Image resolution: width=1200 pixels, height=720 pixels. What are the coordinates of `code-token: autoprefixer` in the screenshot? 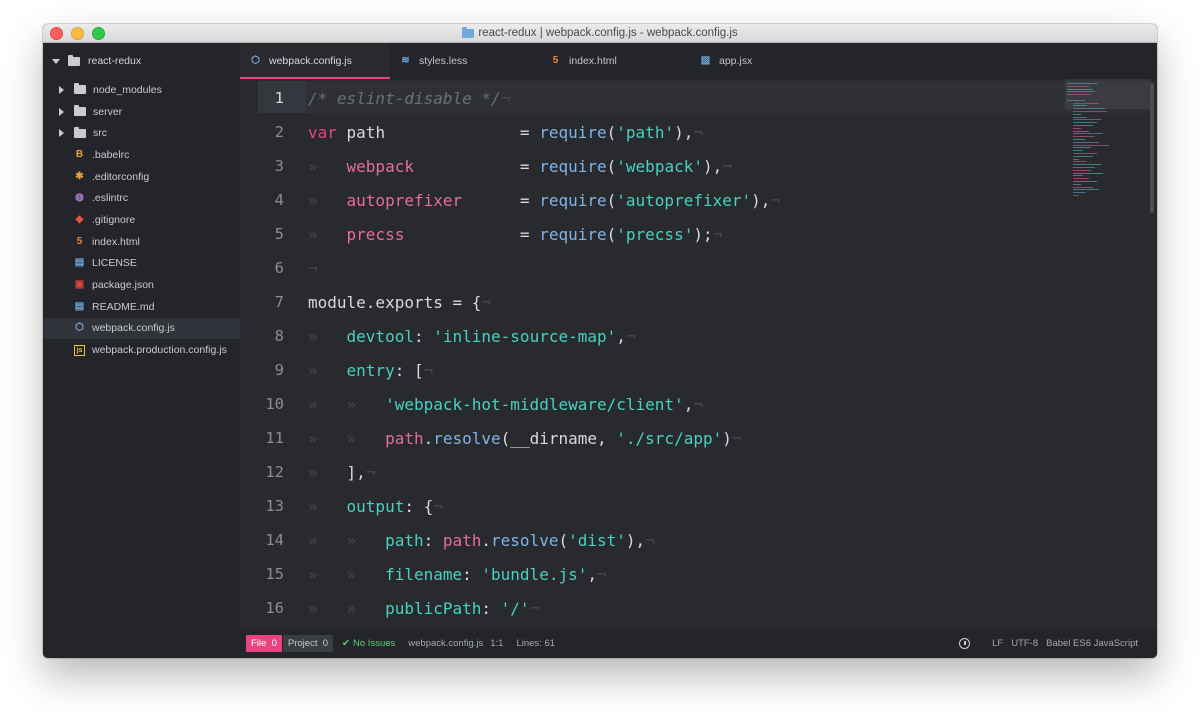 It's located at (404, 200).